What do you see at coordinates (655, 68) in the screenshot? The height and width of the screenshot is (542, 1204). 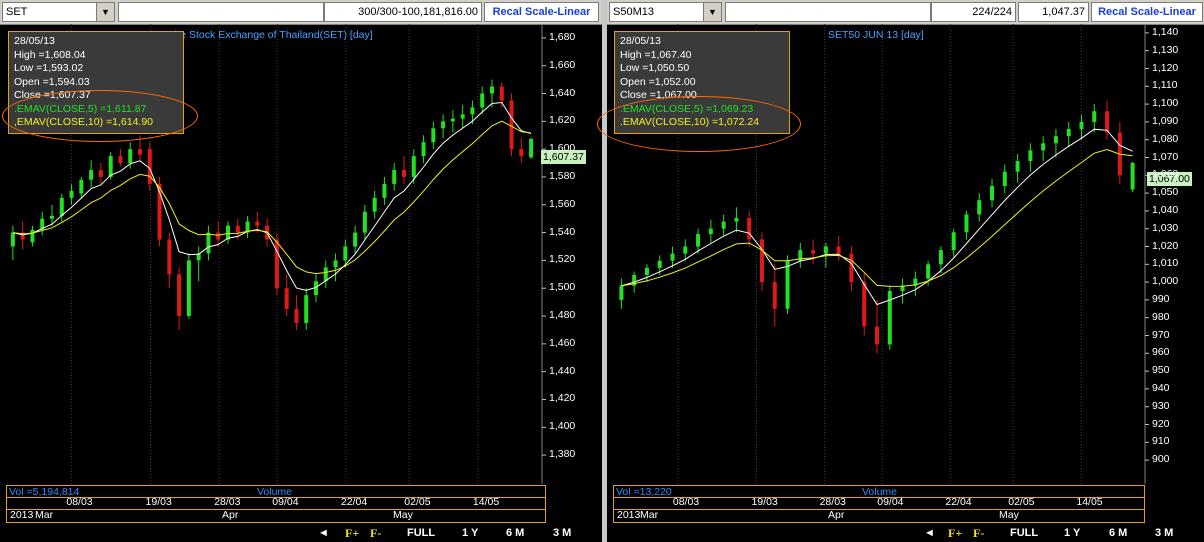 I see `info-low: Low =1,050.50` at bounding box center [655, 68].